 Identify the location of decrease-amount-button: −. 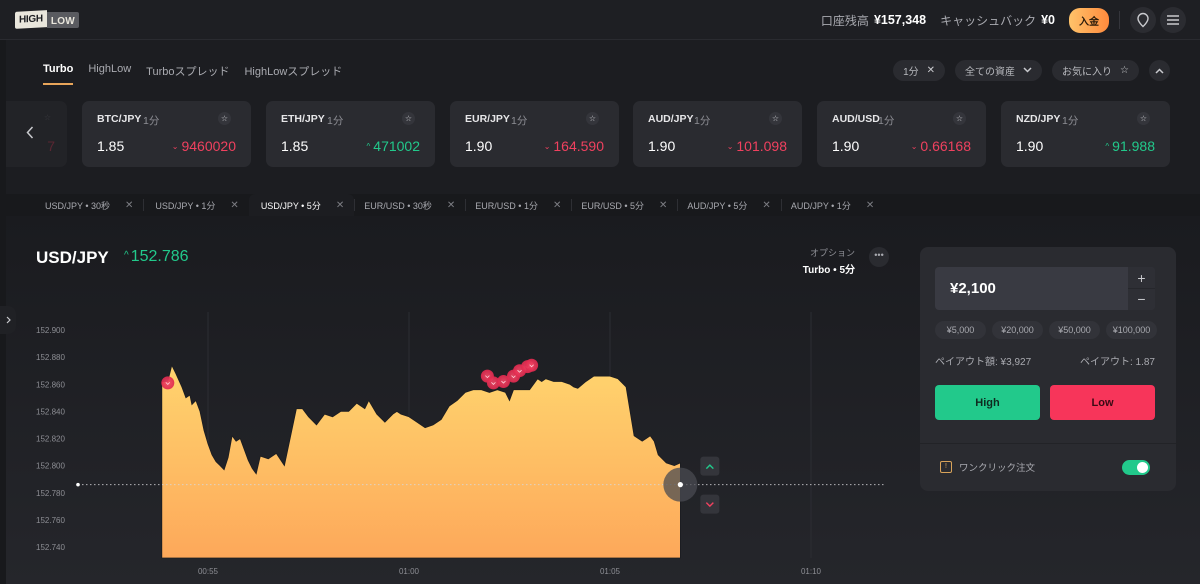
(1141, 298).